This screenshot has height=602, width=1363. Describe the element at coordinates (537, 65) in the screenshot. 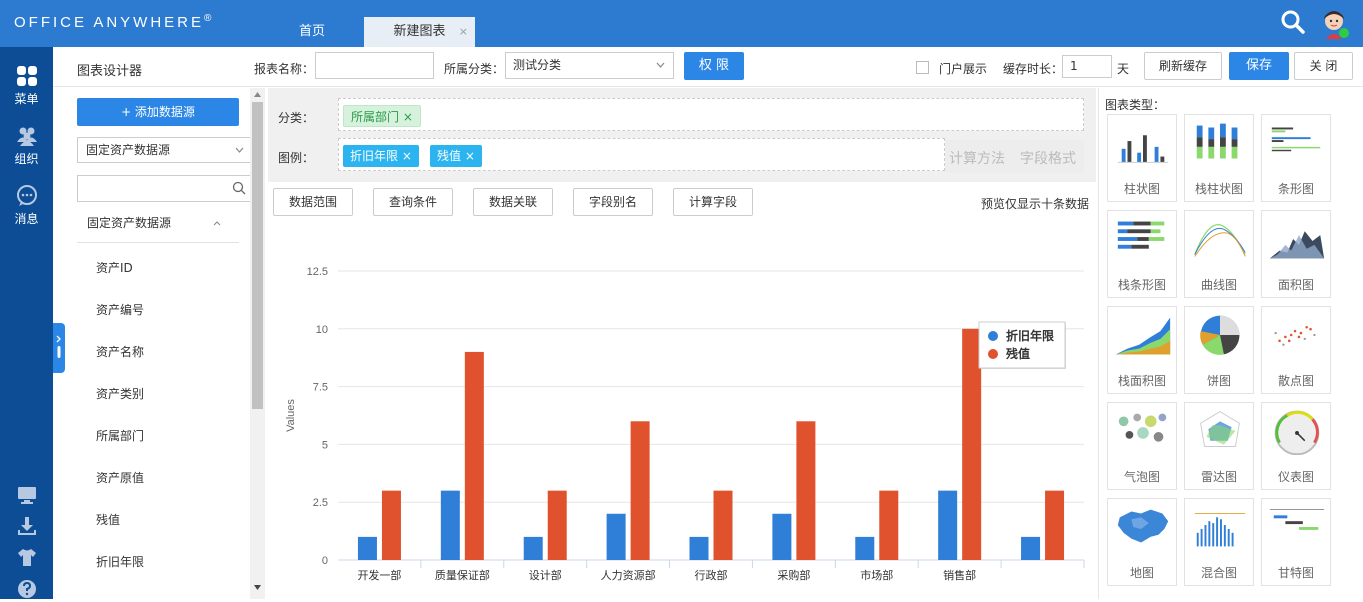

I see `category-select-value: 测试分类` at that location.